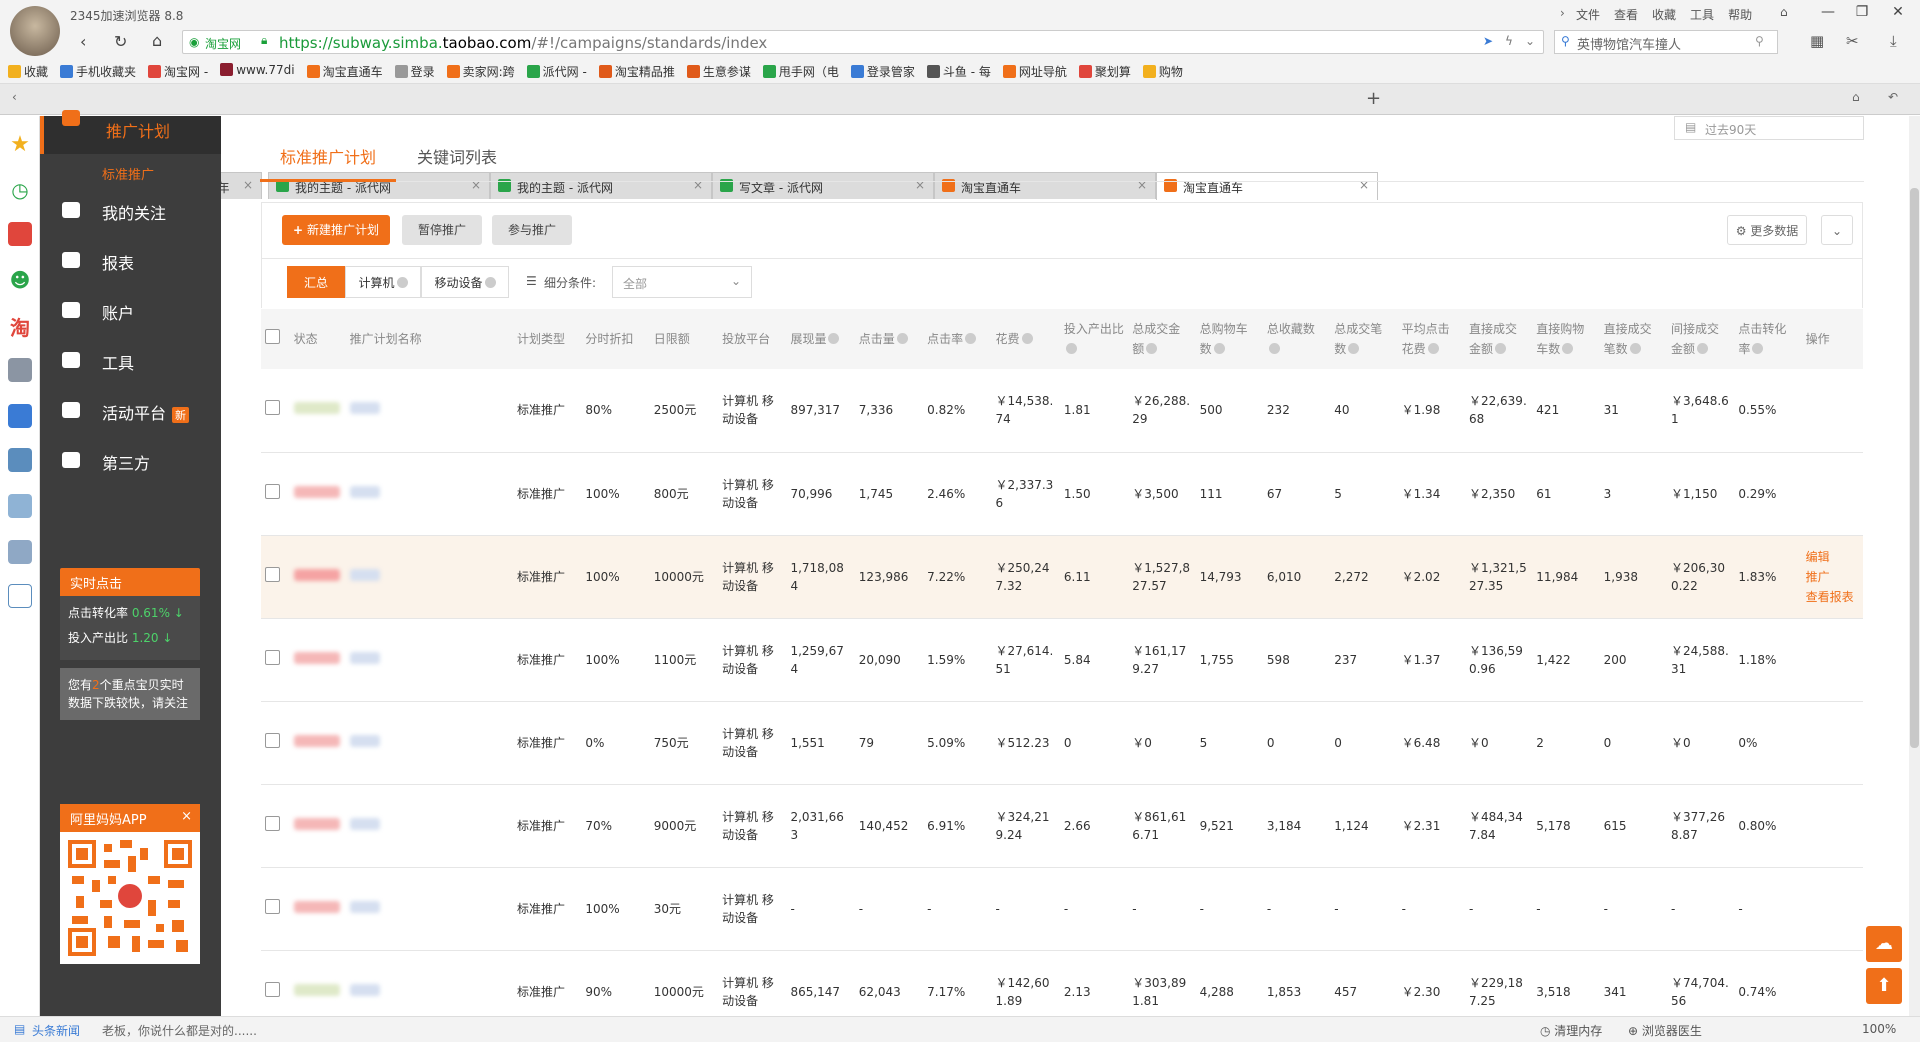 The width and height of the screenshot is (1920, 1048). I want to click on nav-item: 工具, so click(130, 360).